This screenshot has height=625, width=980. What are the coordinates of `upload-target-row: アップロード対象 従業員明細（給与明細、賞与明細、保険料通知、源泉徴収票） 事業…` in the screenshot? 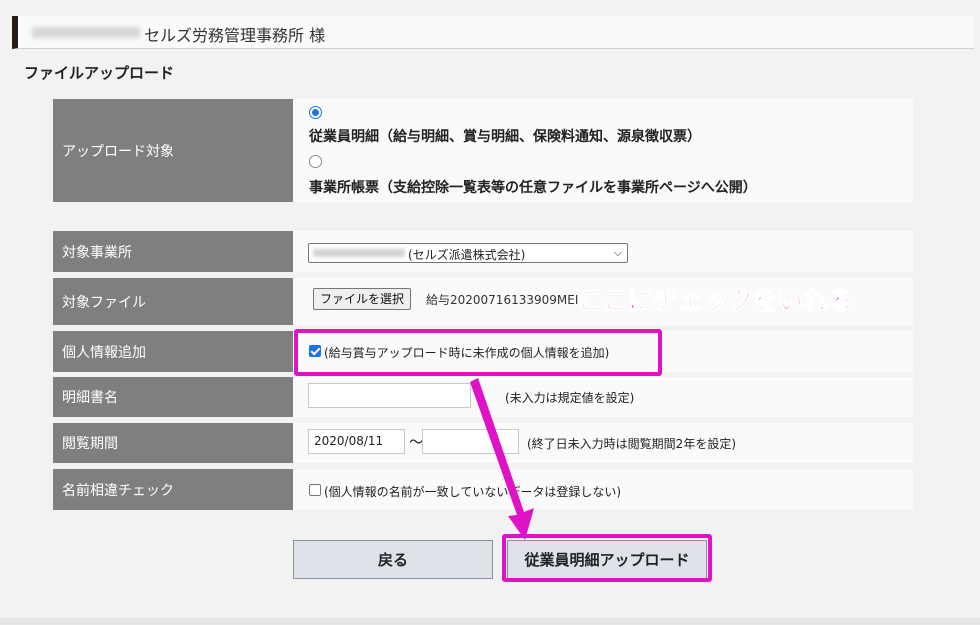 It's located at (483, 150).